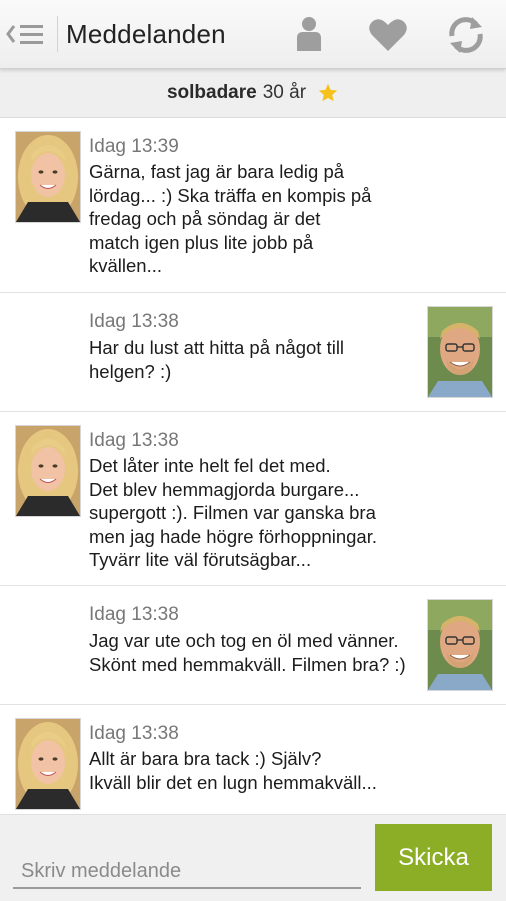 The height and width of the screenshot is (901, 506). I want to click on page-title: Meddelanden, so click(146, 34).